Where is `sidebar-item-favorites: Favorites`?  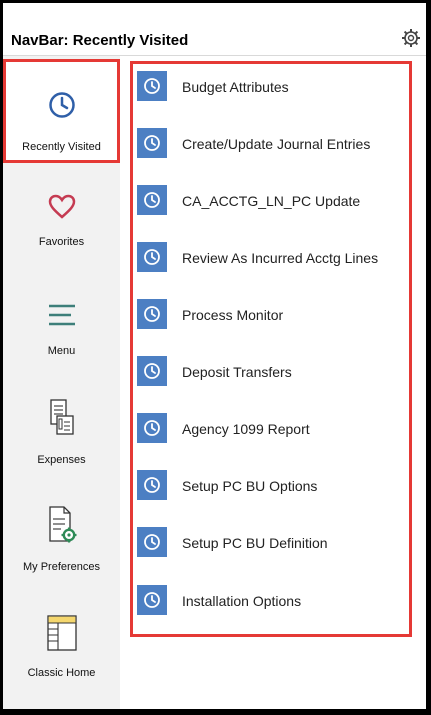 sidebar-item-favorites: Favorites is located at coordinates (61, 218).